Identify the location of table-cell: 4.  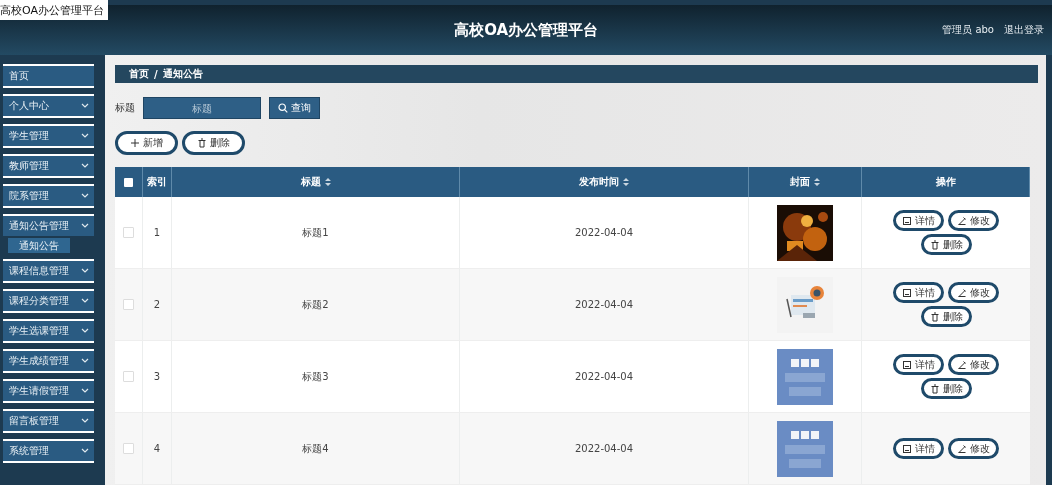
(157, 448).